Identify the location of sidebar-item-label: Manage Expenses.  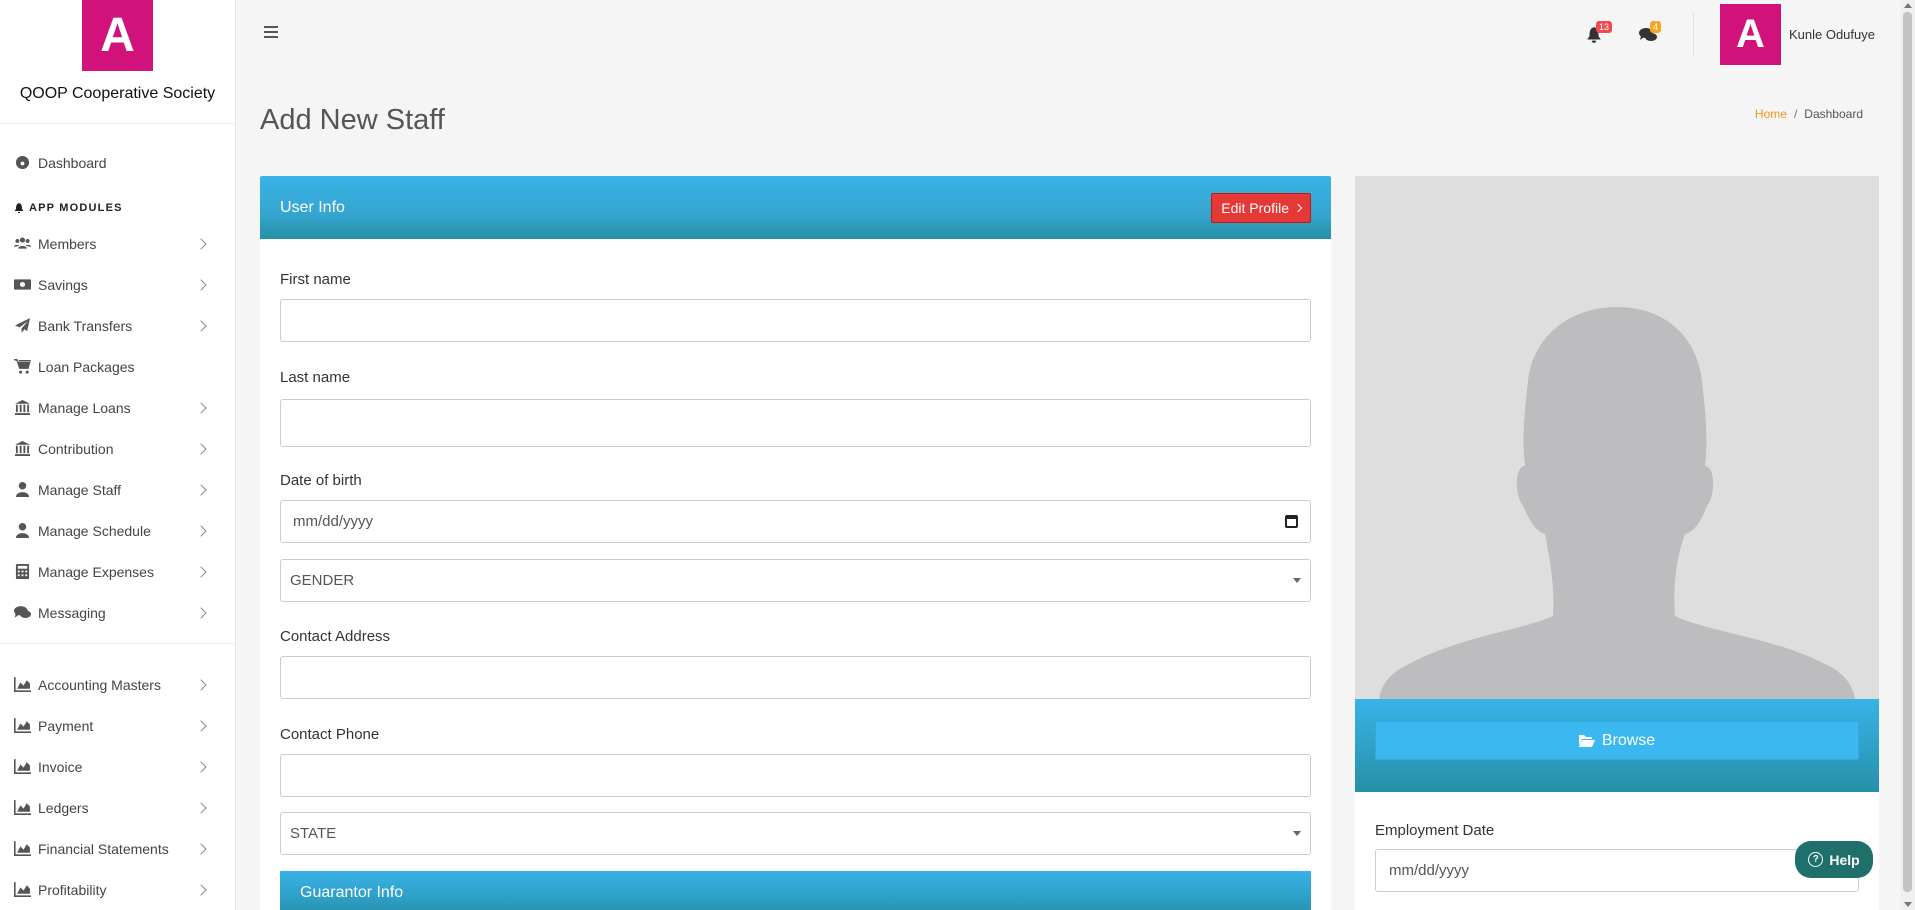
(96, 571).